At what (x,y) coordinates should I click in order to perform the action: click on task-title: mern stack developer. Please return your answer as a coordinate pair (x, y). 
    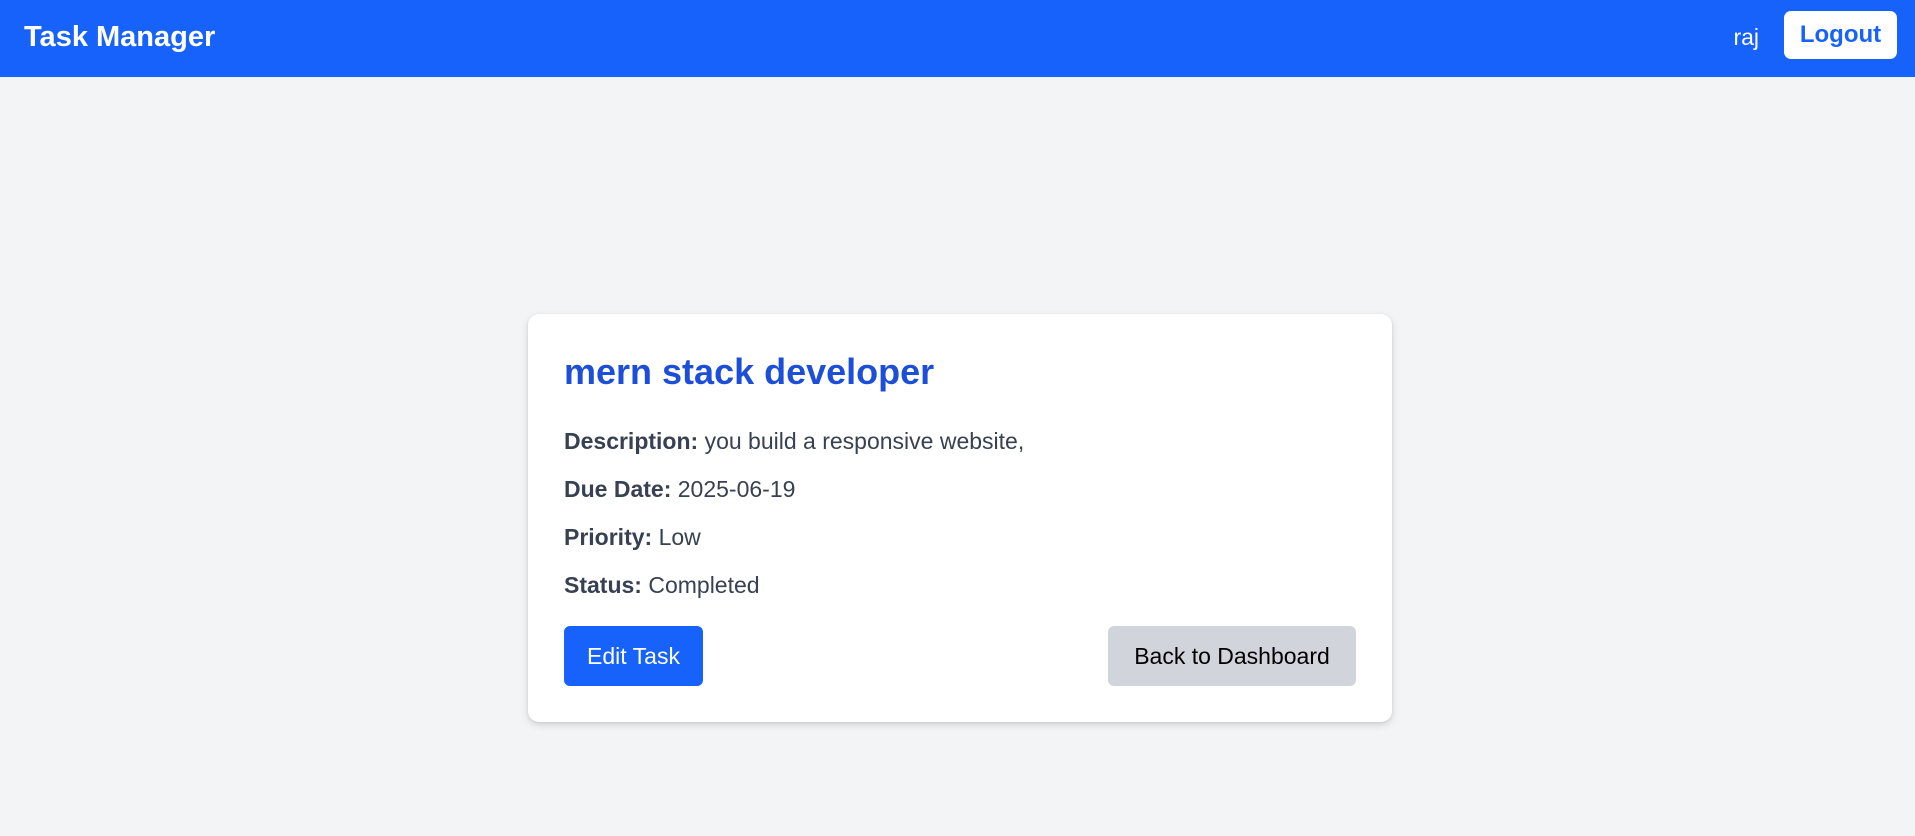
    Looking at the image, I should click on (749, 371).